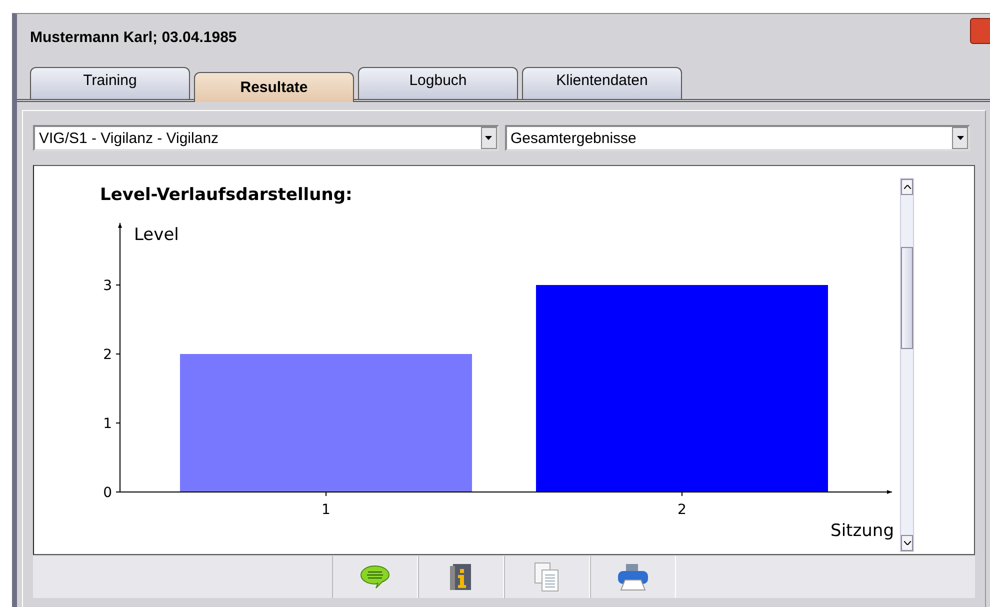  I want to click on x-tick-label: 2, so click(682, 510).